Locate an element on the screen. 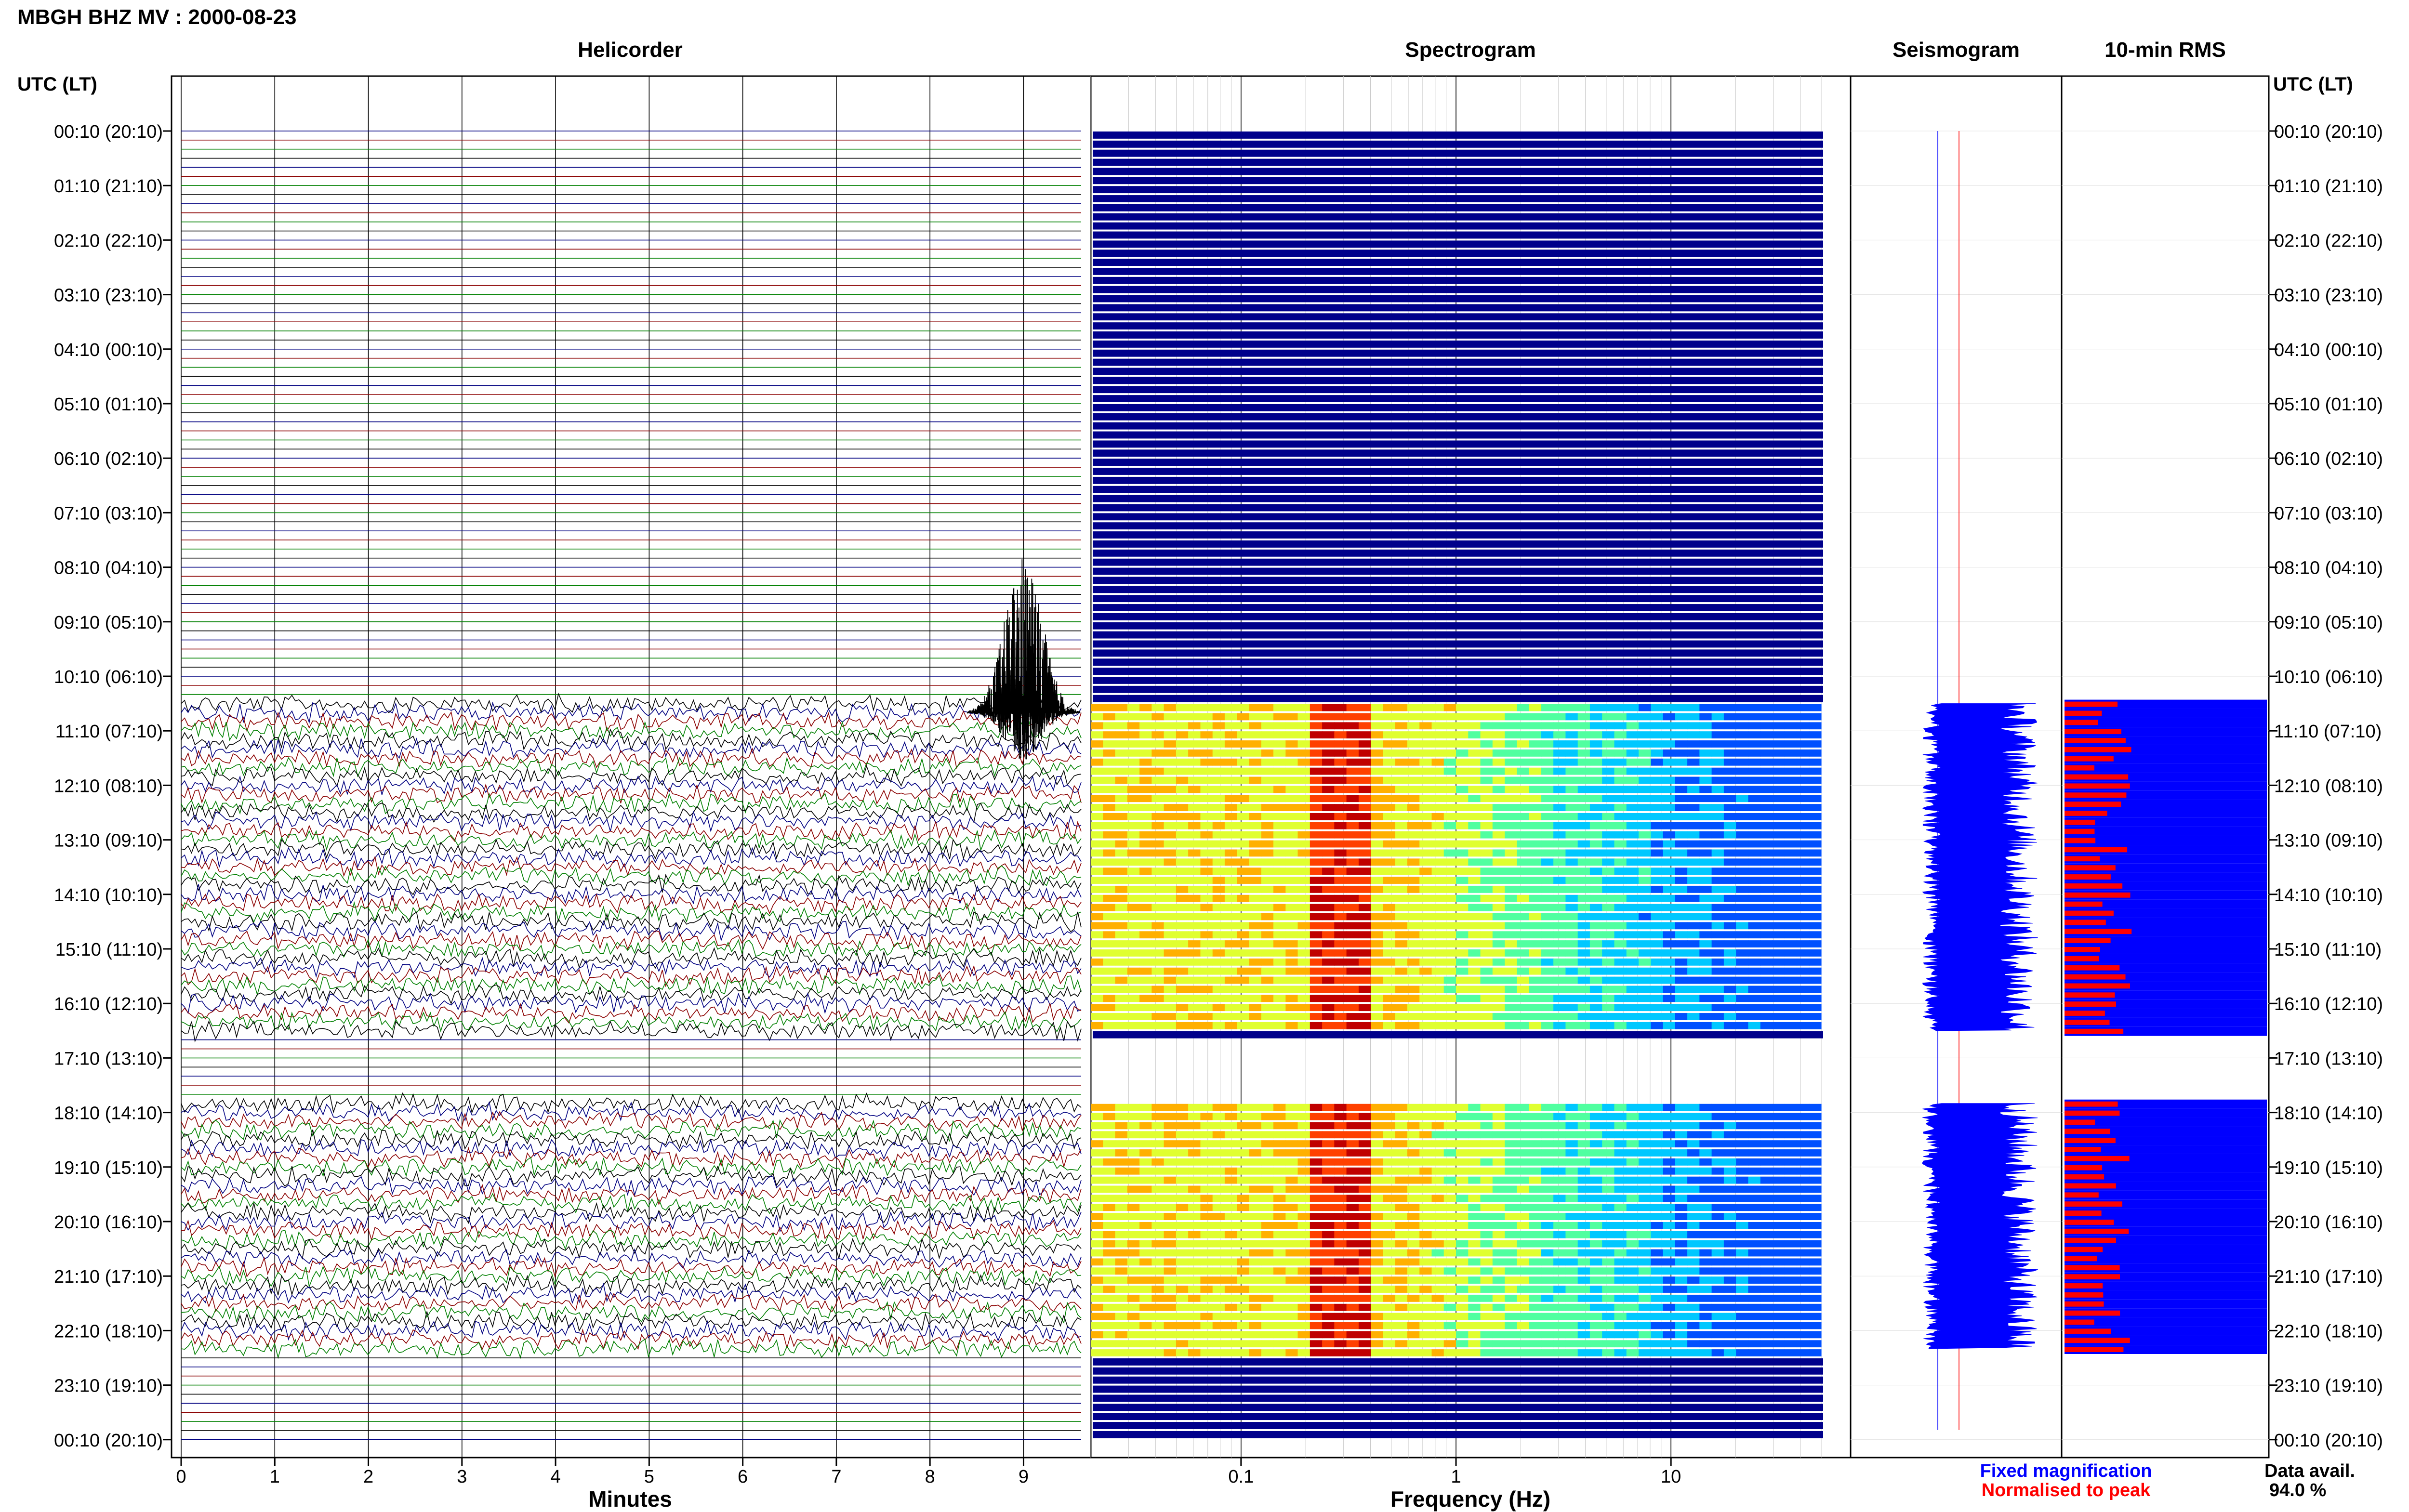 This screenshot has width=2409, height=1512. helicorder-x-tick-label: 0 is located at coordinates (181, 1477).